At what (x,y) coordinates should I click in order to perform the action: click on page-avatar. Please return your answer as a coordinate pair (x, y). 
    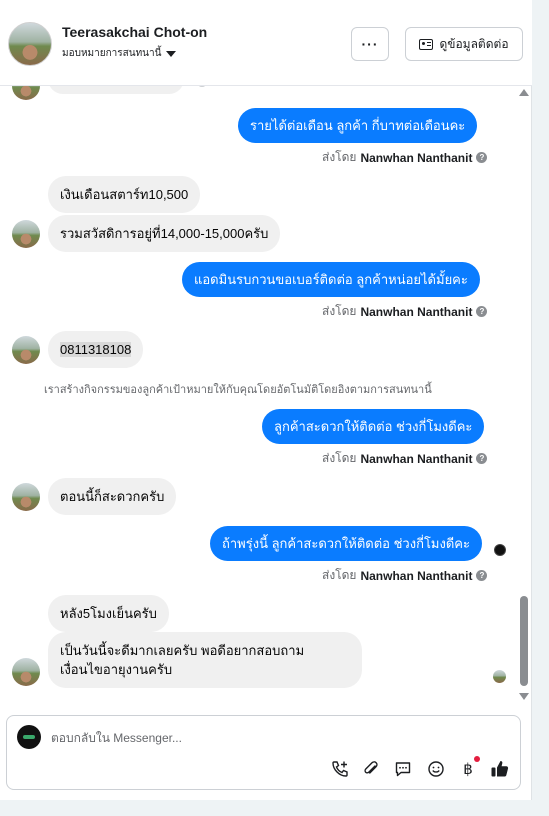
    Looking at the image, I should click on (29, 737).